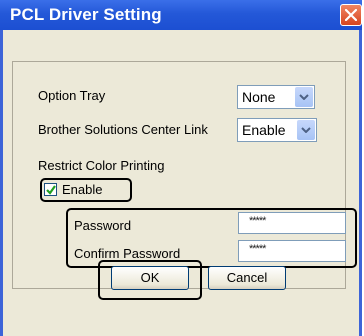  What do you see at coordinates (150, 278) in the screenshot?
I see `ok-button: OK` at bounding box center [150, 278].